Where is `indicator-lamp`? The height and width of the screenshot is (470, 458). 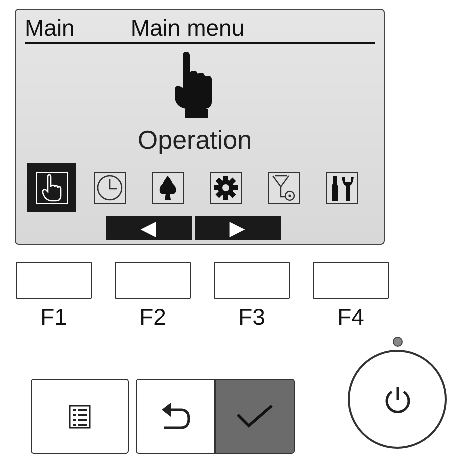
indicator-lamp is located at coordinates (397, 342).